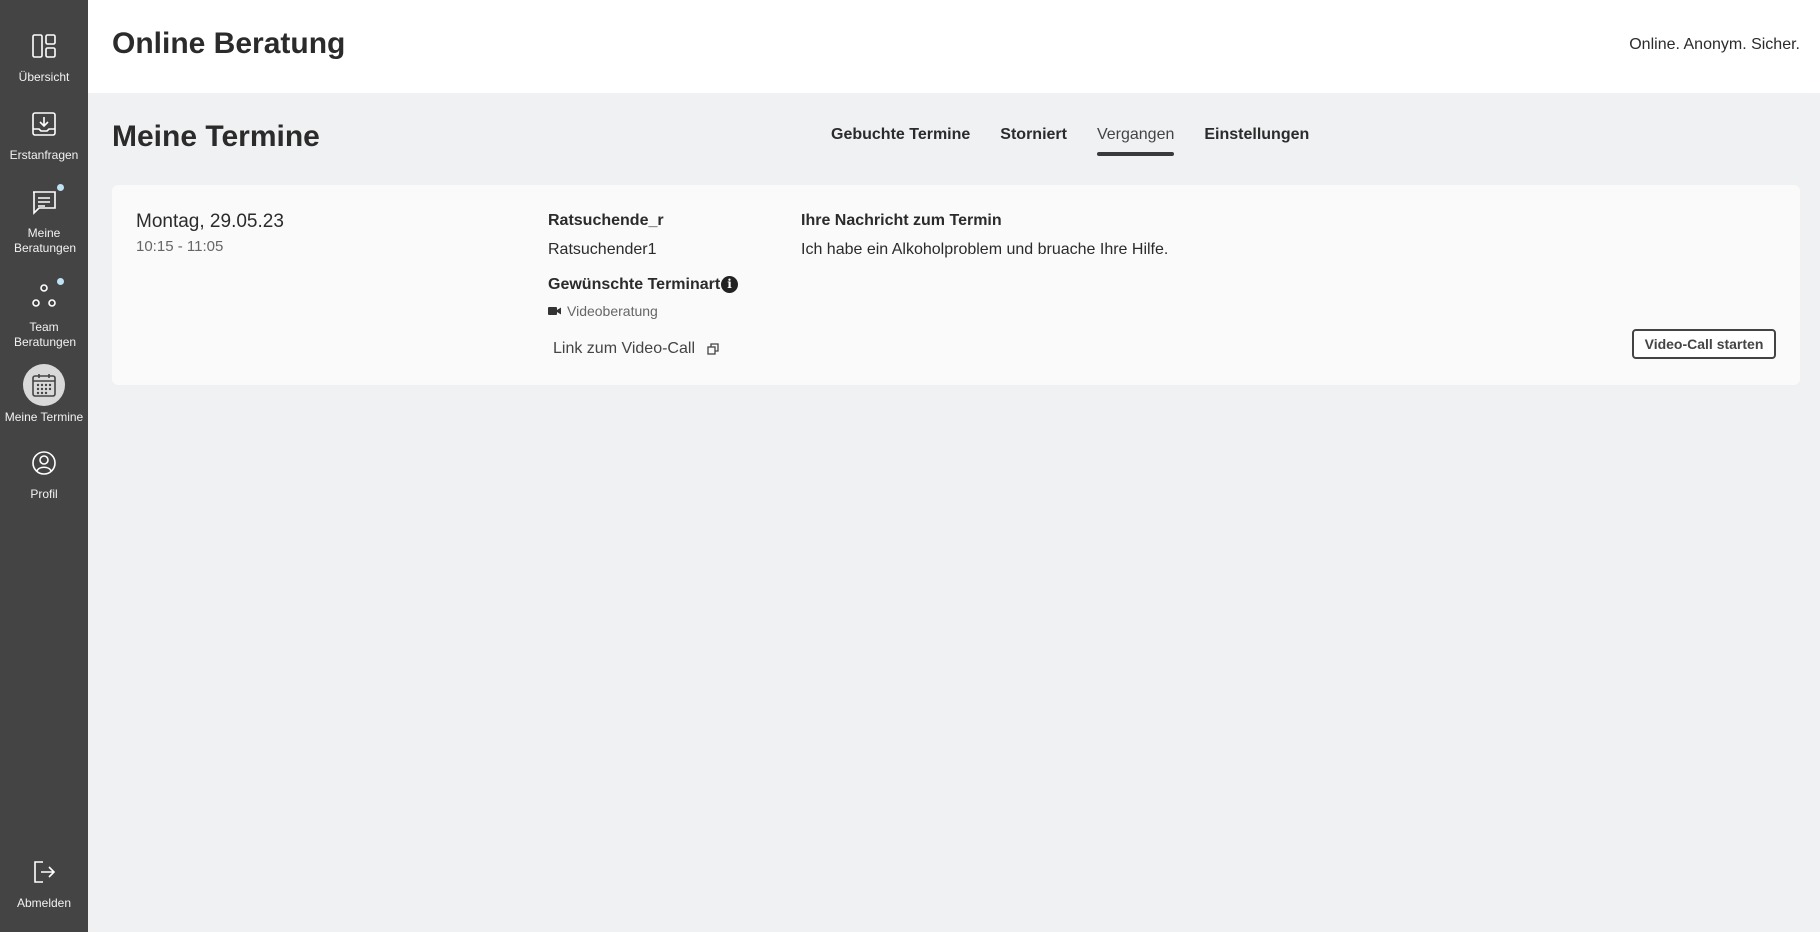 The image size is (1820, 932). Describe the element at coordinates (729, 284) in the screenshot. I see `info-icon: i` at that location.